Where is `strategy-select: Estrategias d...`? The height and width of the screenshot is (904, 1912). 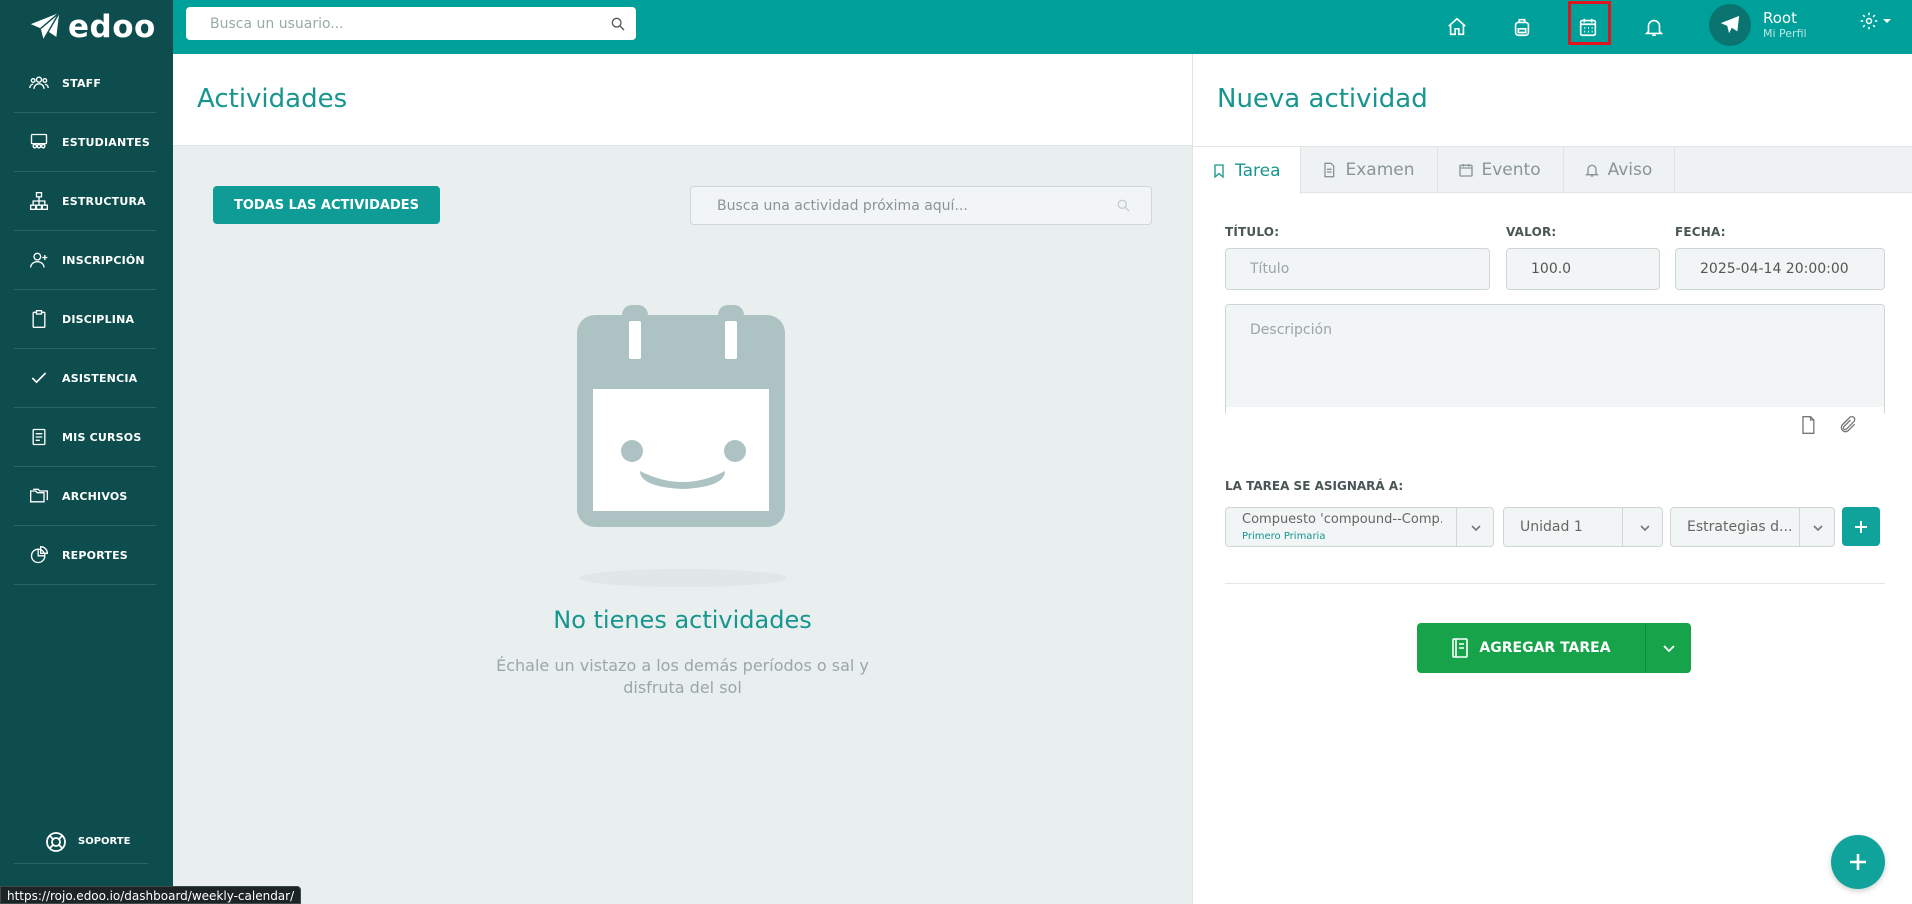
strategy-select: Estrategias d... is located at coordinates (1752, 527).